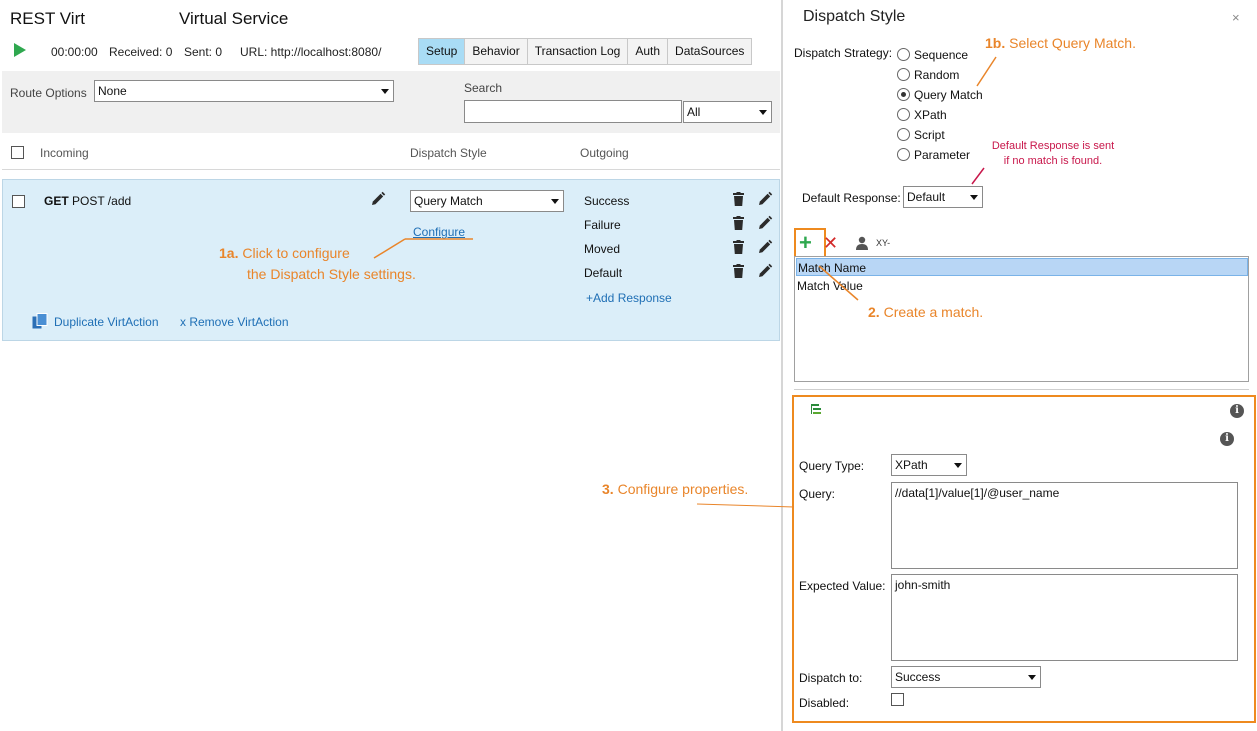  Describe the element at coordinates (1021, 319) in the screenshot. I see `match-list: Match Name Match Value` at that location.